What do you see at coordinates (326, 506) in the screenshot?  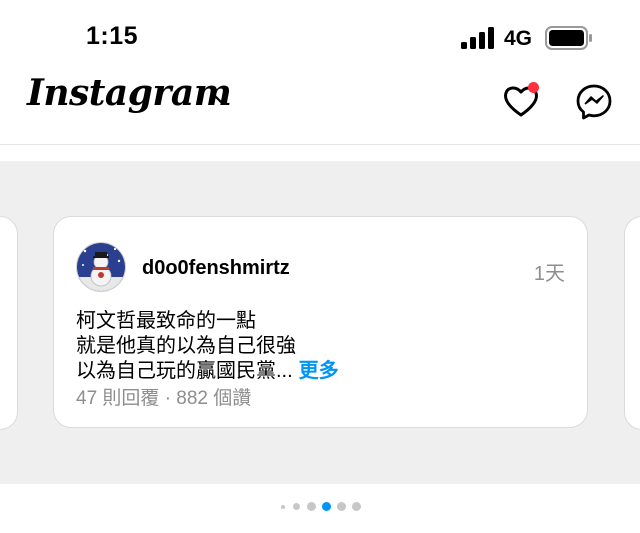 I see `page-dot-active` at bounding box center [326, 506].